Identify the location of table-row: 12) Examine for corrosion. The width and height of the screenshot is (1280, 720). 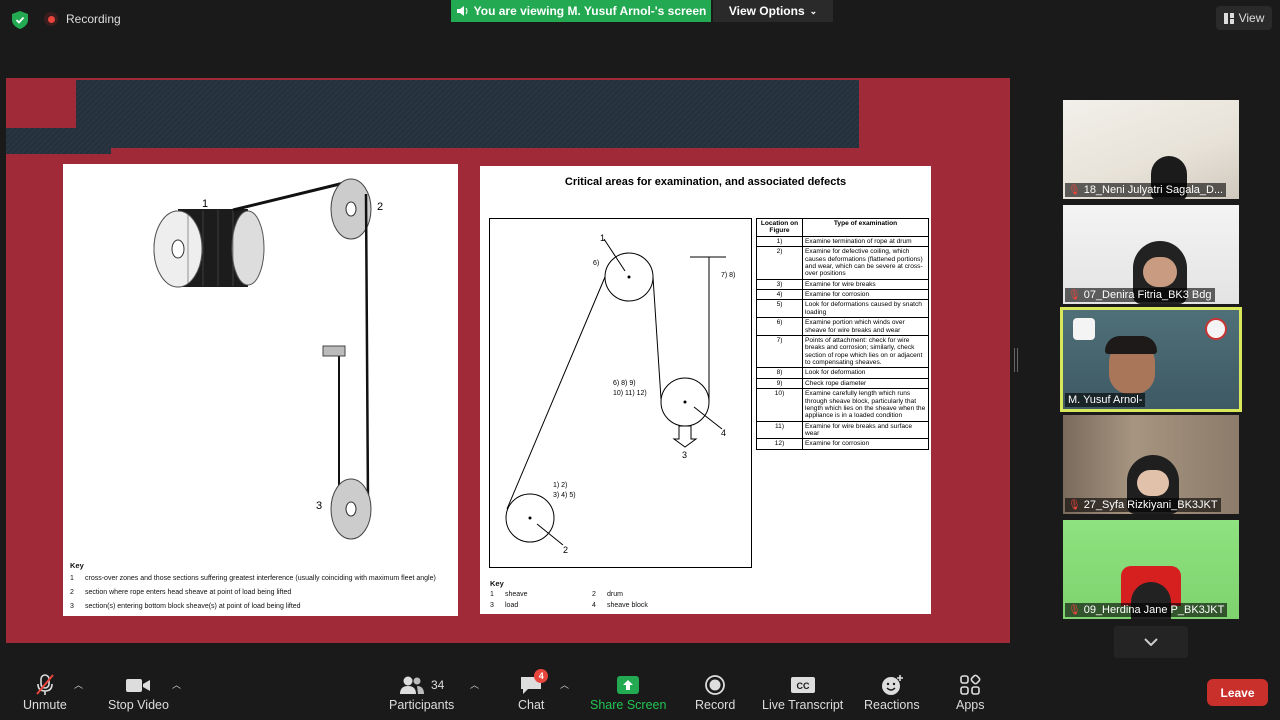
(842, 444).